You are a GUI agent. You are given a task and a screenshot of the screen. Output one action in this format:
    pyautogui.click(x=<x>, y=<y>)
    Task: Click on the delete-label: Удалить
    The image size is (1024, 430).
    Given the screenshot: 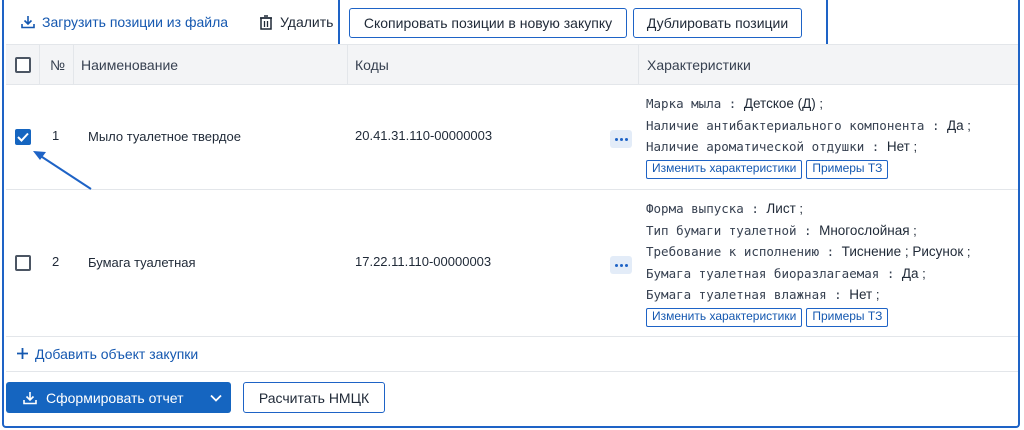 What is the action you would take?
    pyautogui.click(x=307, y=22)
    